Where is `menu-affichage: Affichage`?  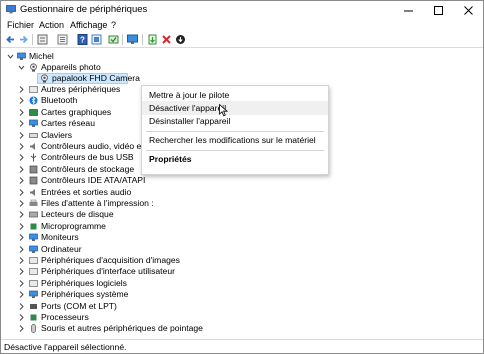 menu-affichage: Affichage is located at coordinates (88, 25).